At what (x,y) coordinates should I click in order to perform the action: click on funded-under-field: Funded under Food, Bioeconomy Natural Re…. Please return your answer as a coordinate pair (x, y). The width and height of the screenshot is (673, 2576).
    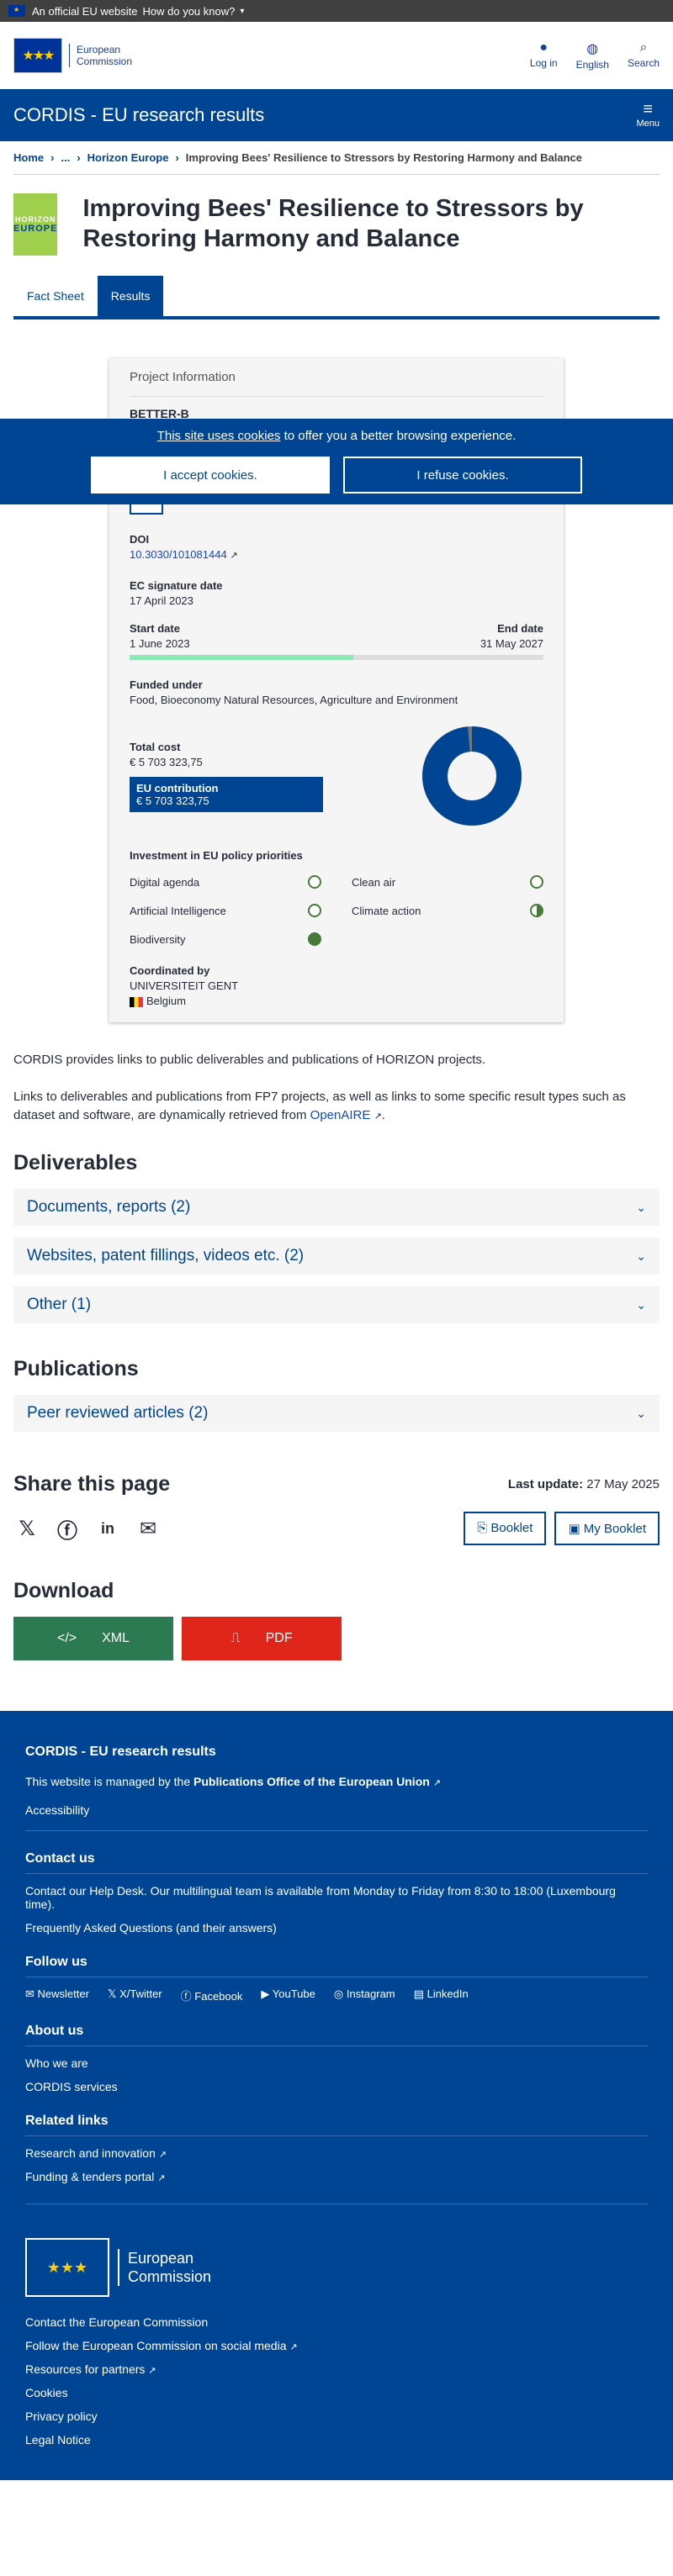
    Looking at the image, I should click on (294, 692).